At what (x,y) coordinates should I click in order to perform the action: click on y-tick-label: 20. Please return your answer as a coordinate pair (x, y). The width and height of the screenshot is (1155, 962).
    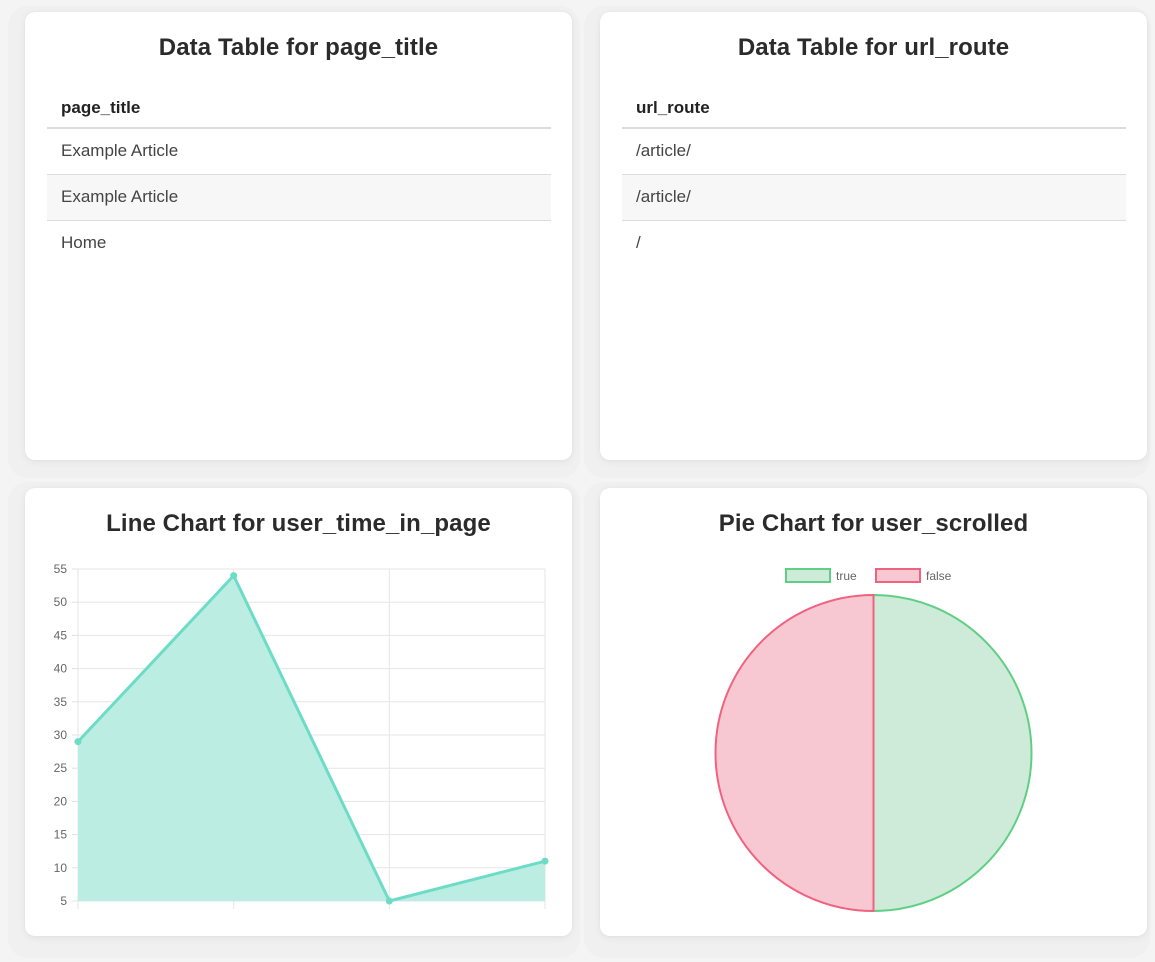
    Looking at the image, I should click on (61, 801).